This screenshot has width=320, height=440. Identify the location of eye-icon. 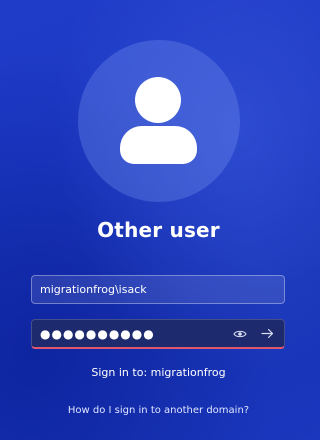
(240, 334).